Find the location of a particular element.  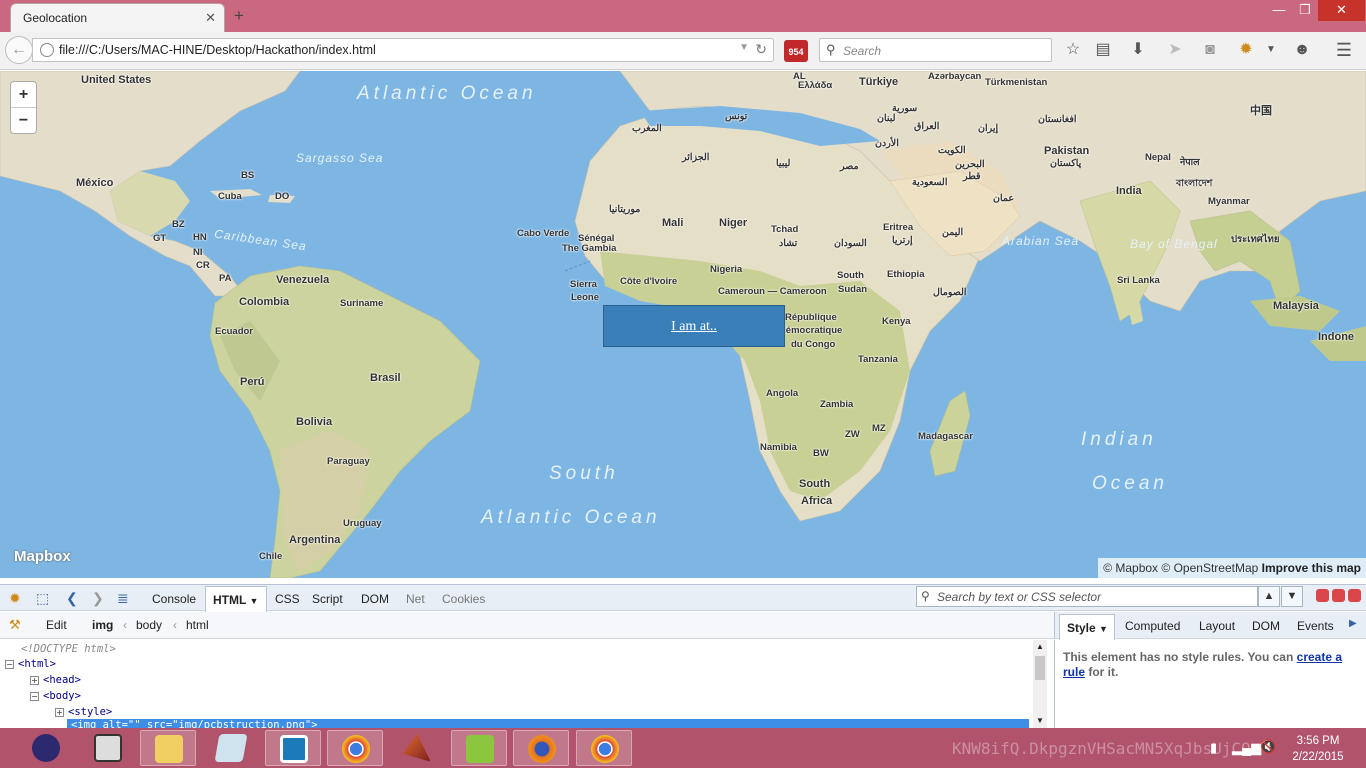

mapbox-logo: Mapbox is located at coordinates (42, 556).